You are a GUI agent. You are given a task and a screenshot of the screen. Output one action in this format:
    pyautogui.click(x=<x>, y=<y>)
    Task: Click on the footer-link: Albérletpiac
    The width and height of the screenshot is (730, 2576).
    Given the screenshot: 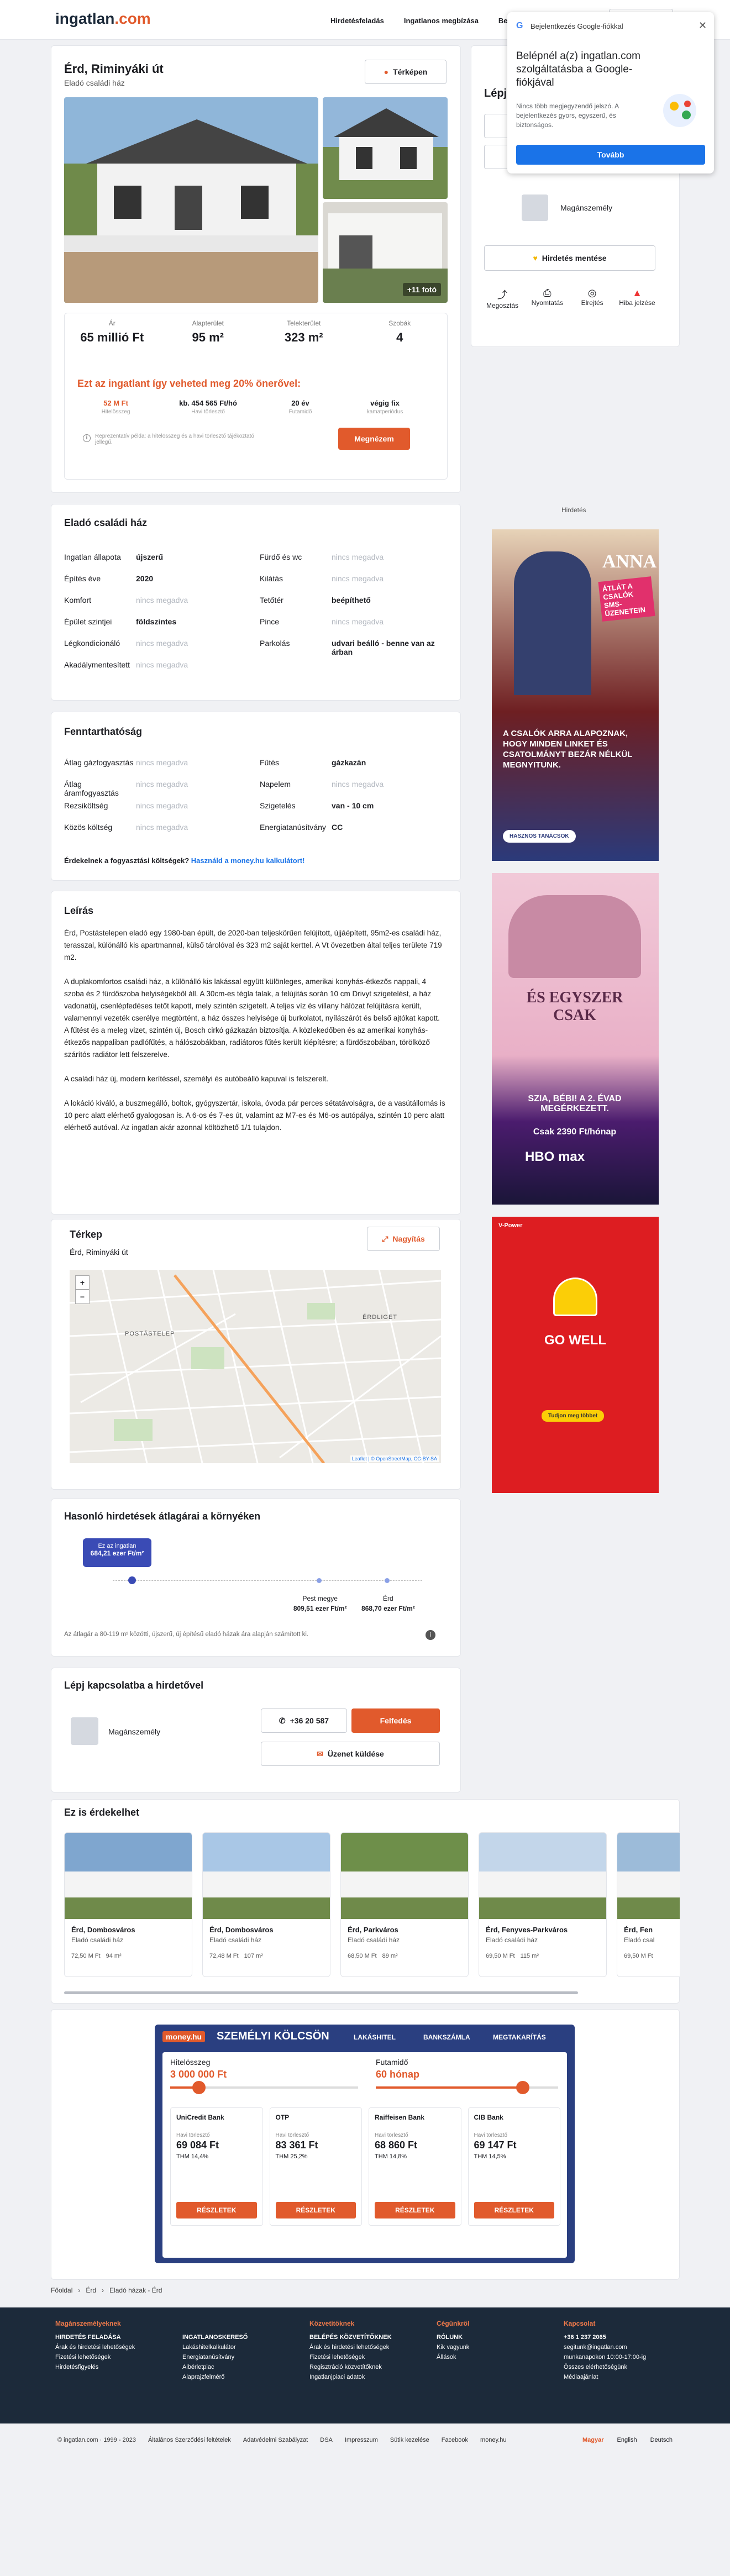 What is the action you would take?
    pyautogui.click(x=237, y=2367)
    